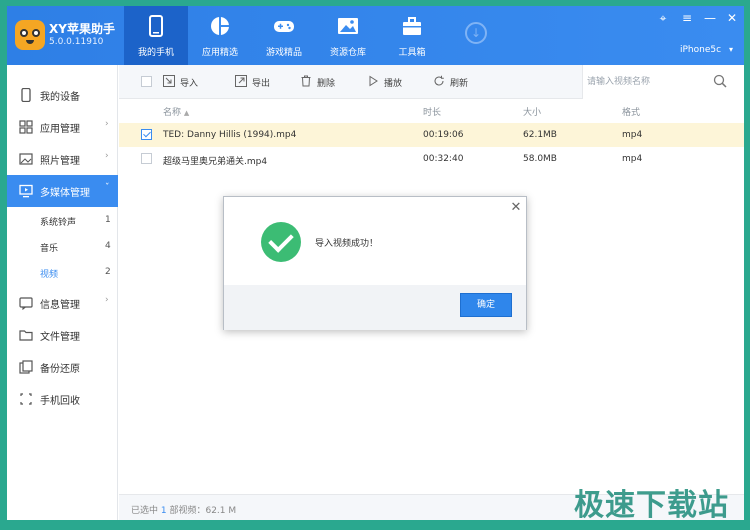  I want to click on subitem-label: 音乐, so click(49, 249).